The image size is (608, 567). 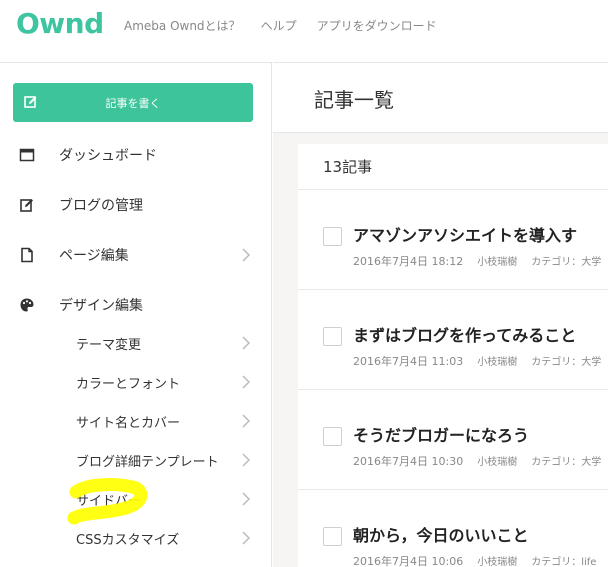 I want to click on article-meta: 2016年7月4日 10:06 小枝瑞樹 カテゴリ：life, so click(x=480, y=560).